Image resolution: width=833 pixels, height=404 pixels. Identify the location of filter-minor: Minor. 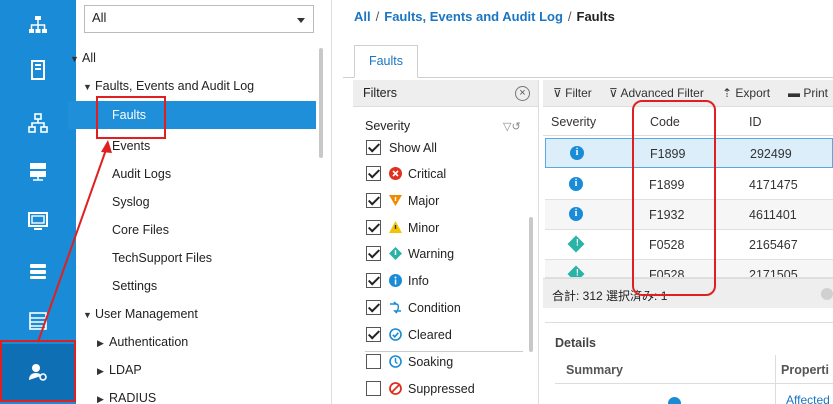
(402, 228).